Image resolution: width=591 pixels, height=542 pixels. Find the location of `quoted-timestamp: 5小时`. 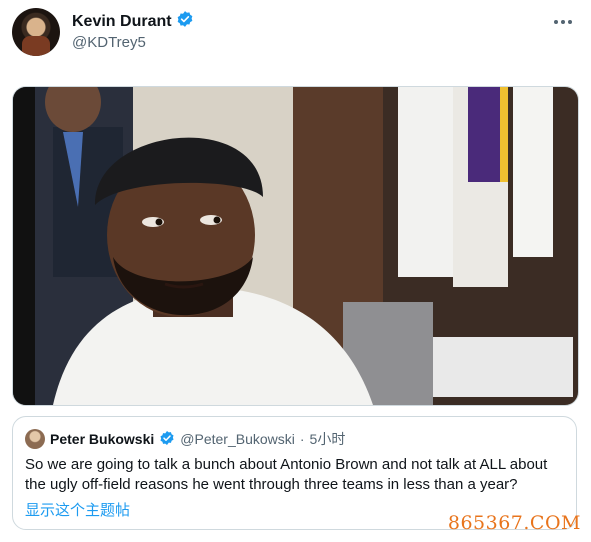

quoted-timestamp: 5小时 is located at coordinates (328, 439).